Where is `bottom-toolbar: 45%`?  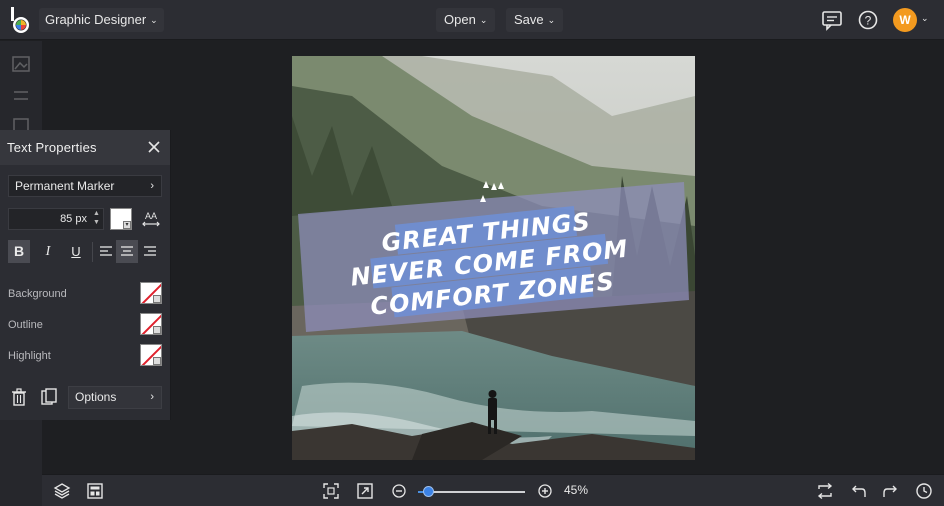 bottom-toolbar: 45% is located at coordinates (493, 490).